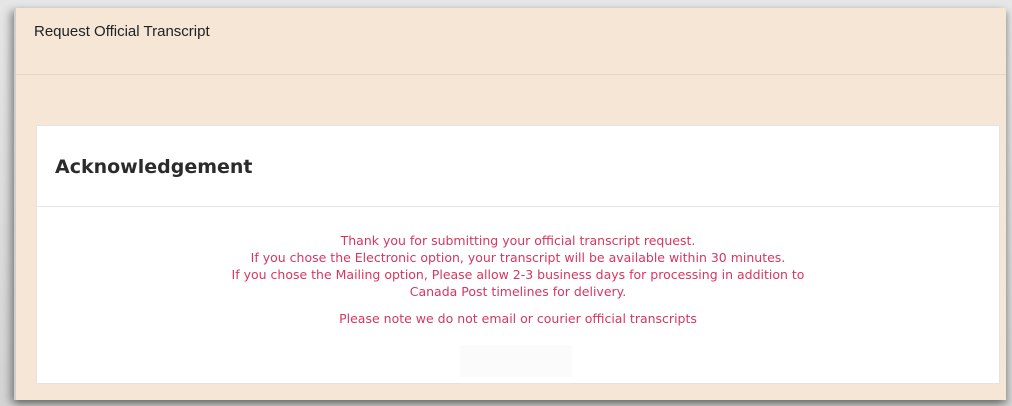 The height and width of the screenshot is (406, 1012). What do you see at coordinates (516, 361) in the screenshot?
I see `faded-button` at bounding box center [516, 361].